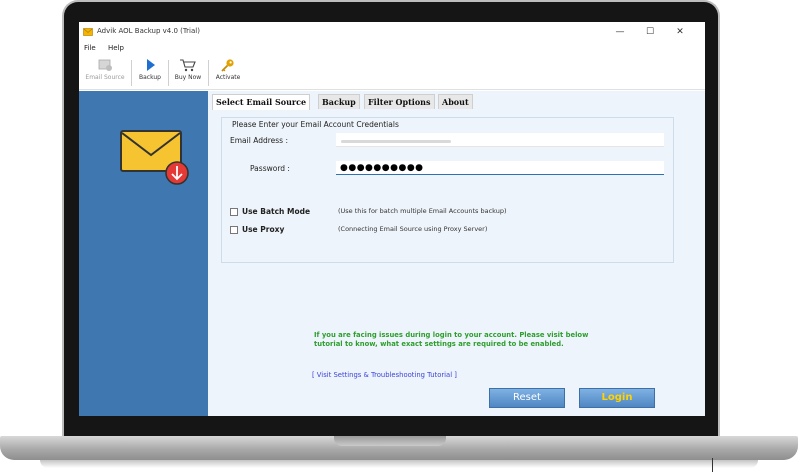 This screenshot has width=812, height=474. Describe the element at coordinates (150, 73) in the screenshot. I see `backup-button: Backup` at that location.